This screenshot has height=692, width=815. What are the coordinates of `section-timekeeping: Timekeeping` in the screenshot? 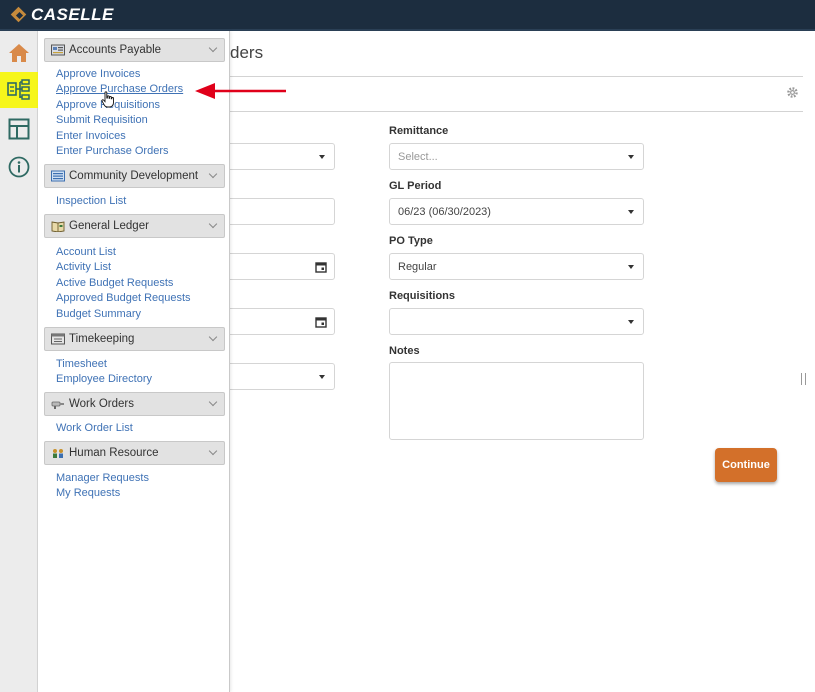 It's located at (134, 339).